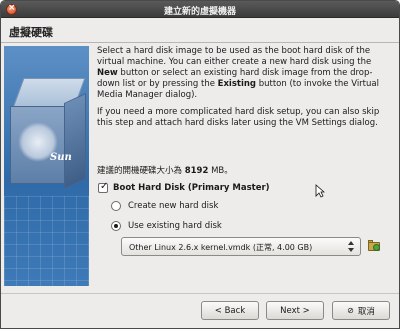 The height and width of the screenshot is (329, 400). Describe the element at coordinates (351, 250) in the screenshot. I see `arrow-down-icon` at that location.